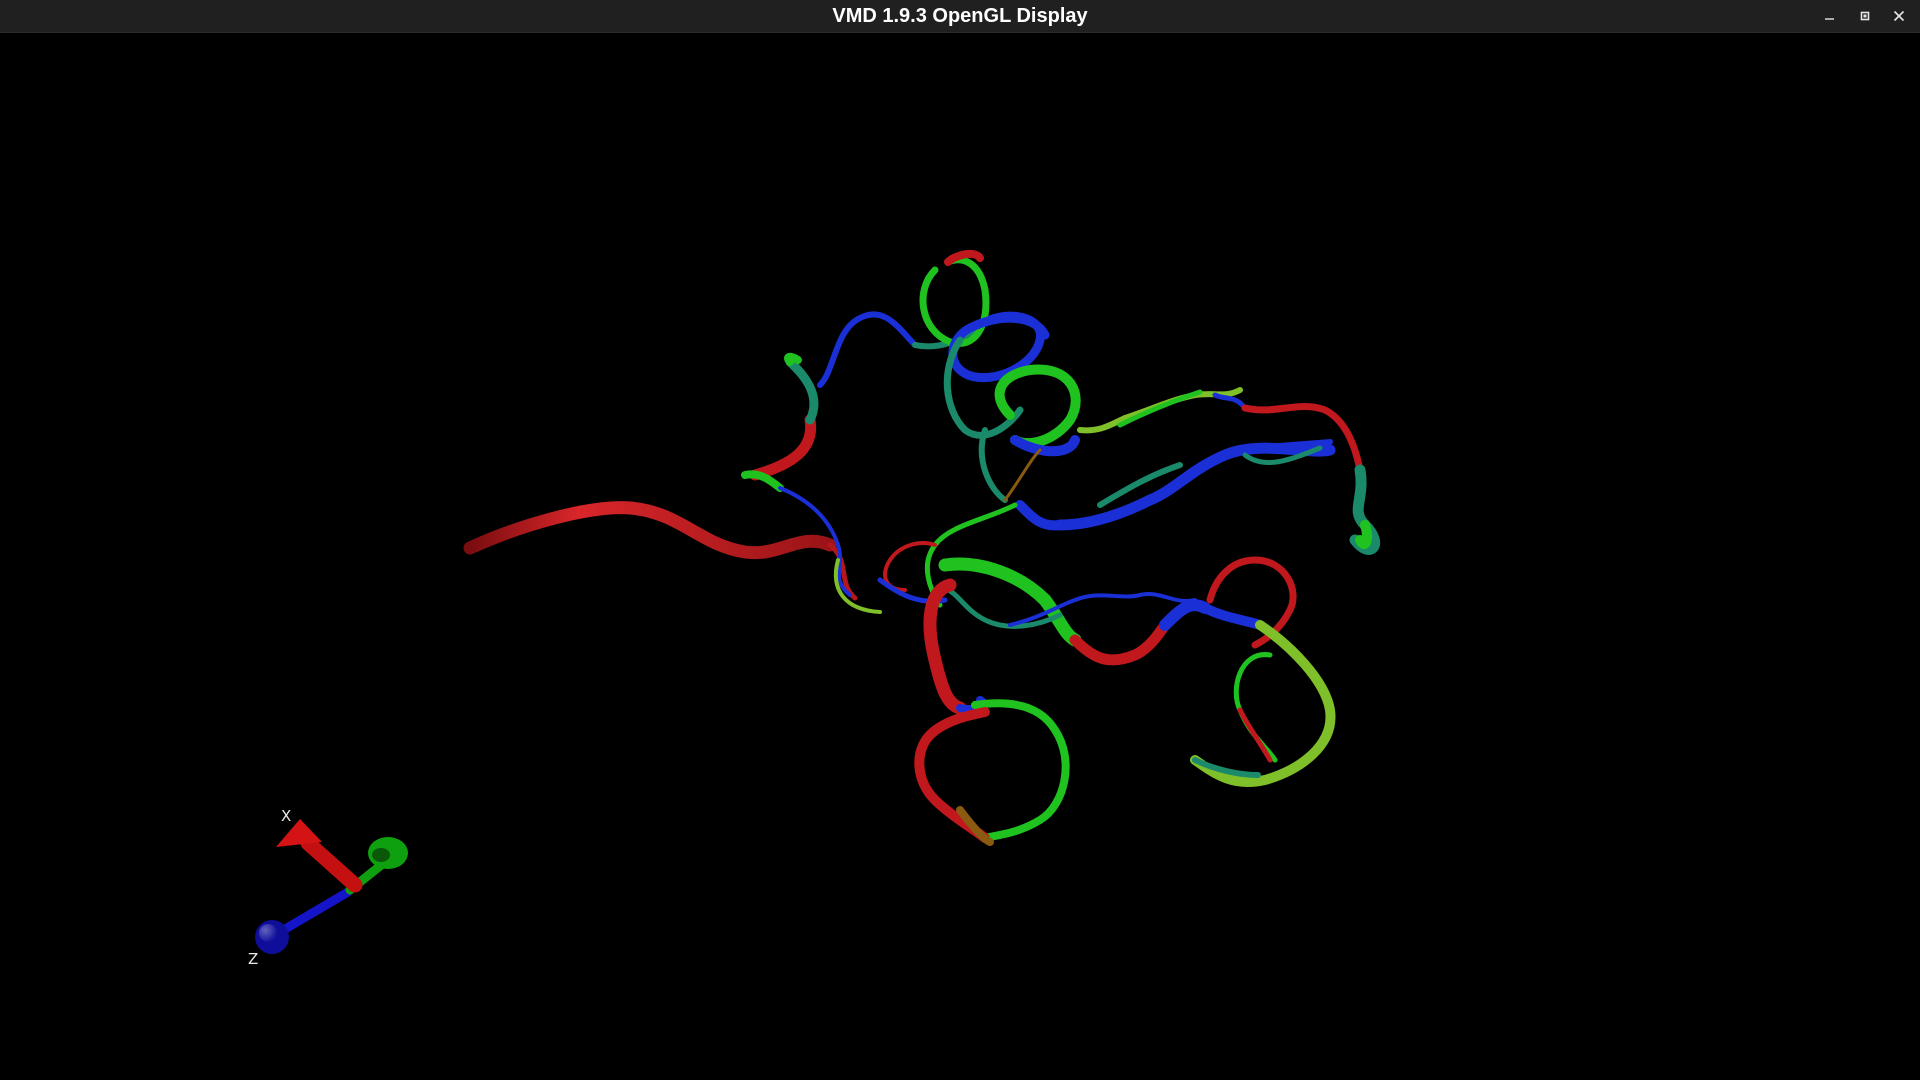  I want to click on minimize-button, so click(1830, 16).